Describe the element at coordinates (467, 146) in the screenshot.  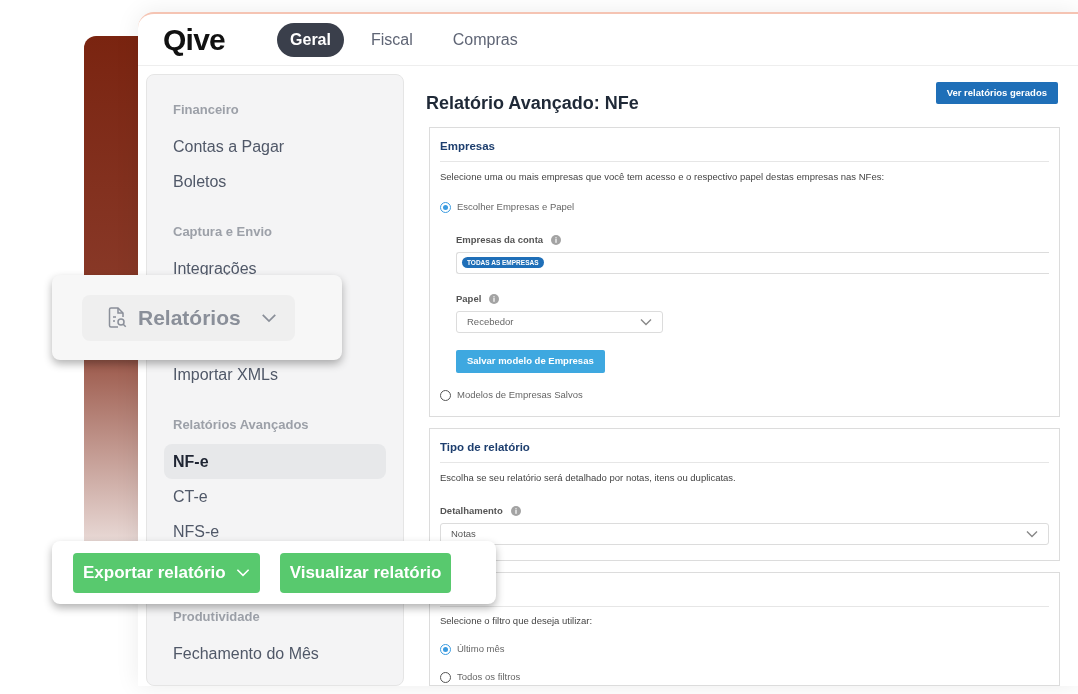
I see `section-heading: Empresas` at that location.